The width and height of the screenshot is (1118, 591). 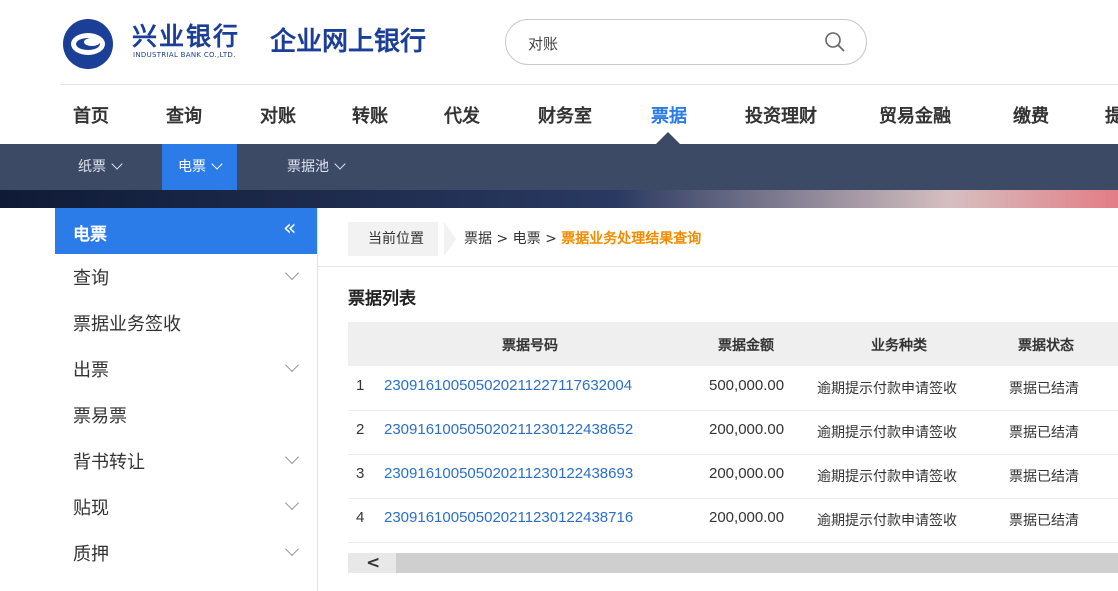 I want to click on subnav-label: 纸票, so click(x=92, y=167).